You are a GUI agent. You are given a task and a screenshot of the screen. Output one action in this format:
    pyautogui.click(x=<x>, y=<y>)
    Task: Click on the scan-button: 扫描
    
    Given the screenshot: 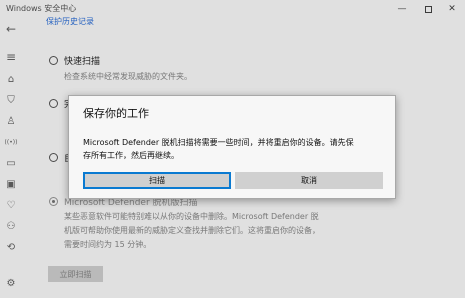 What is the action you would take?
    pyautogui.click(x=157, y=180)
    